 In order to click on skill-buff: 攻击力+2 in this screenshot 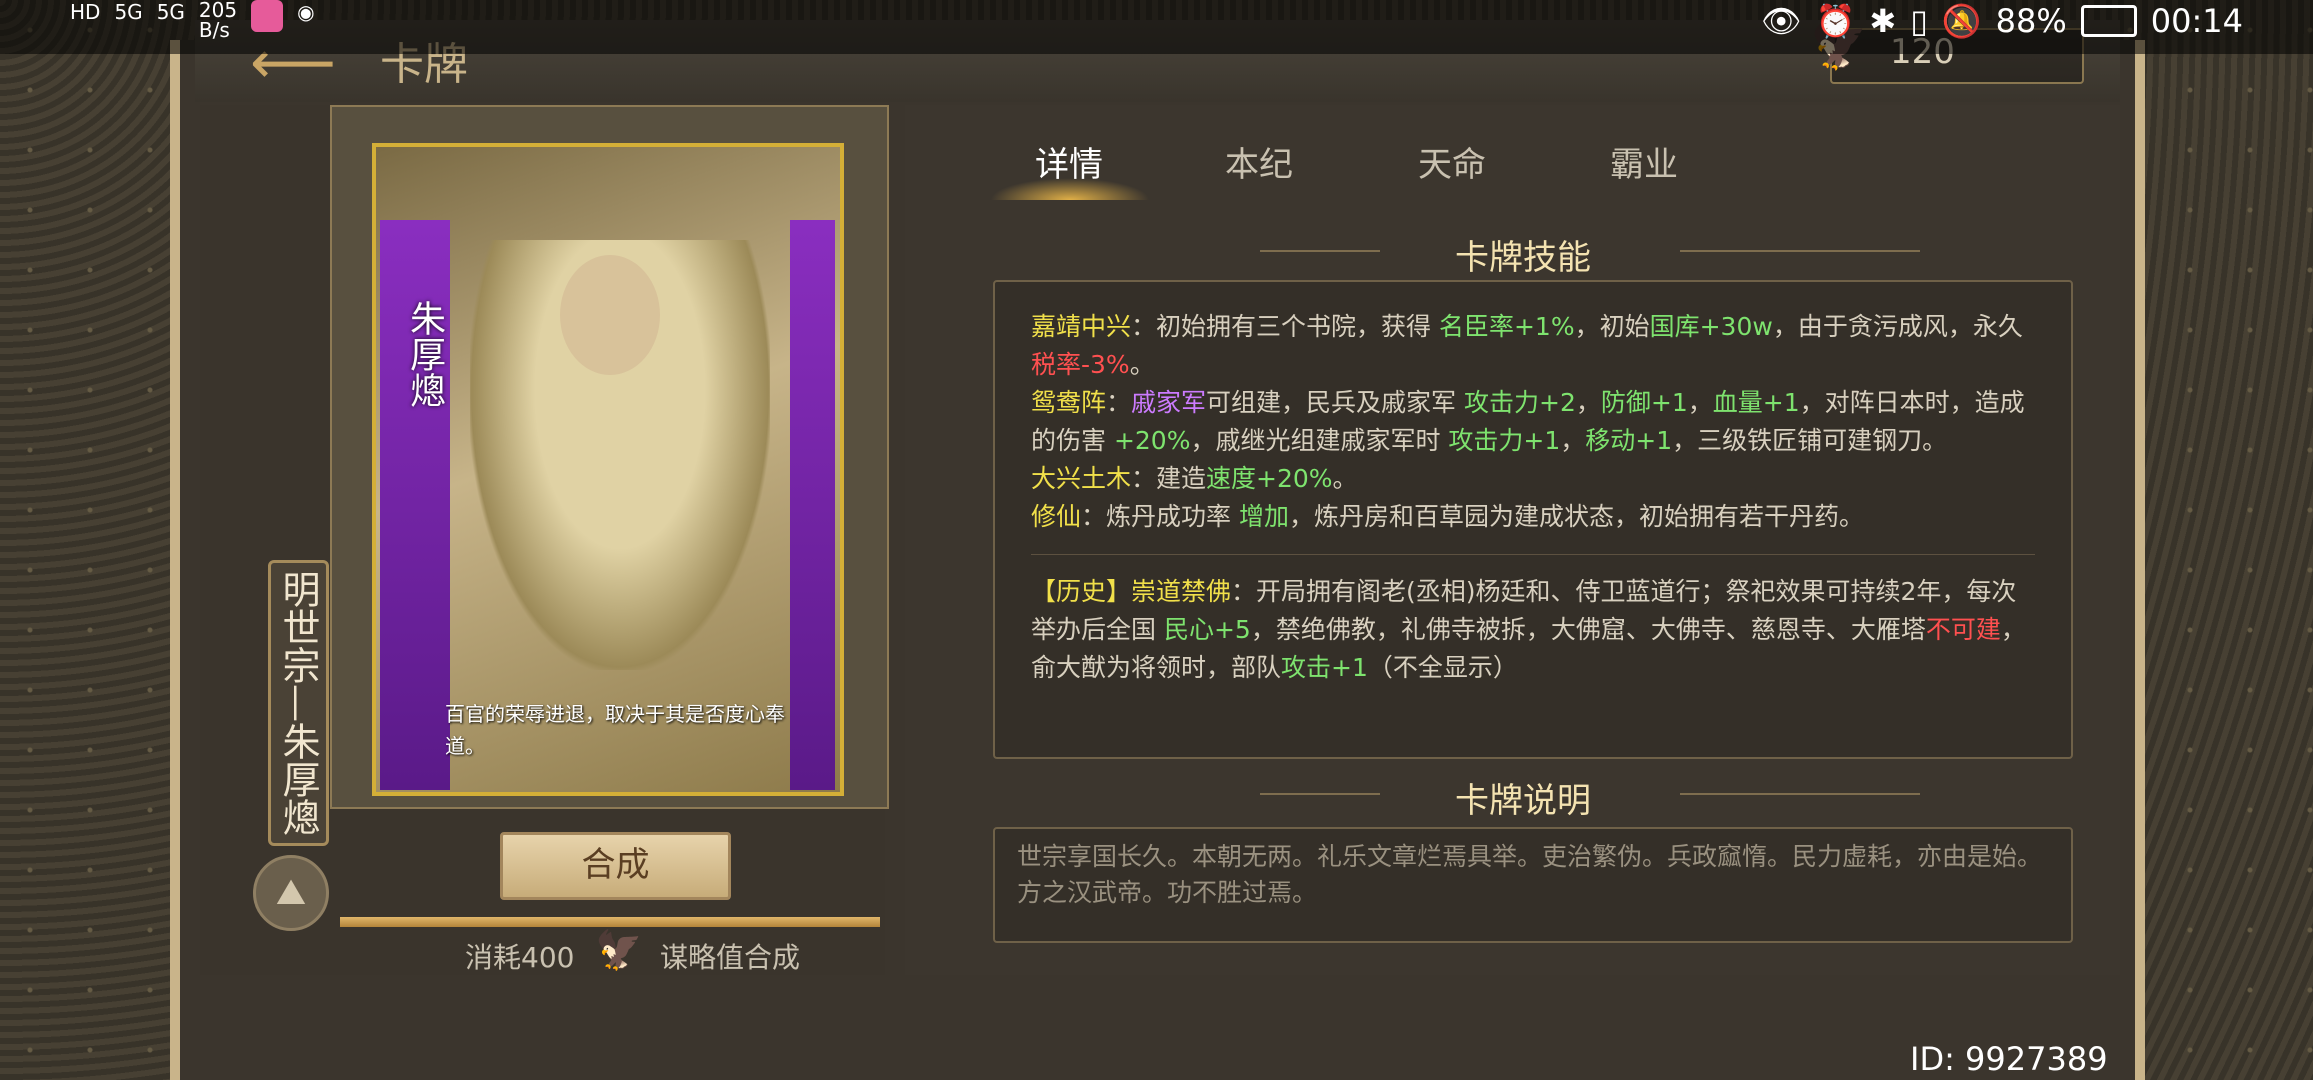, I will do `click(1520, 402)`.